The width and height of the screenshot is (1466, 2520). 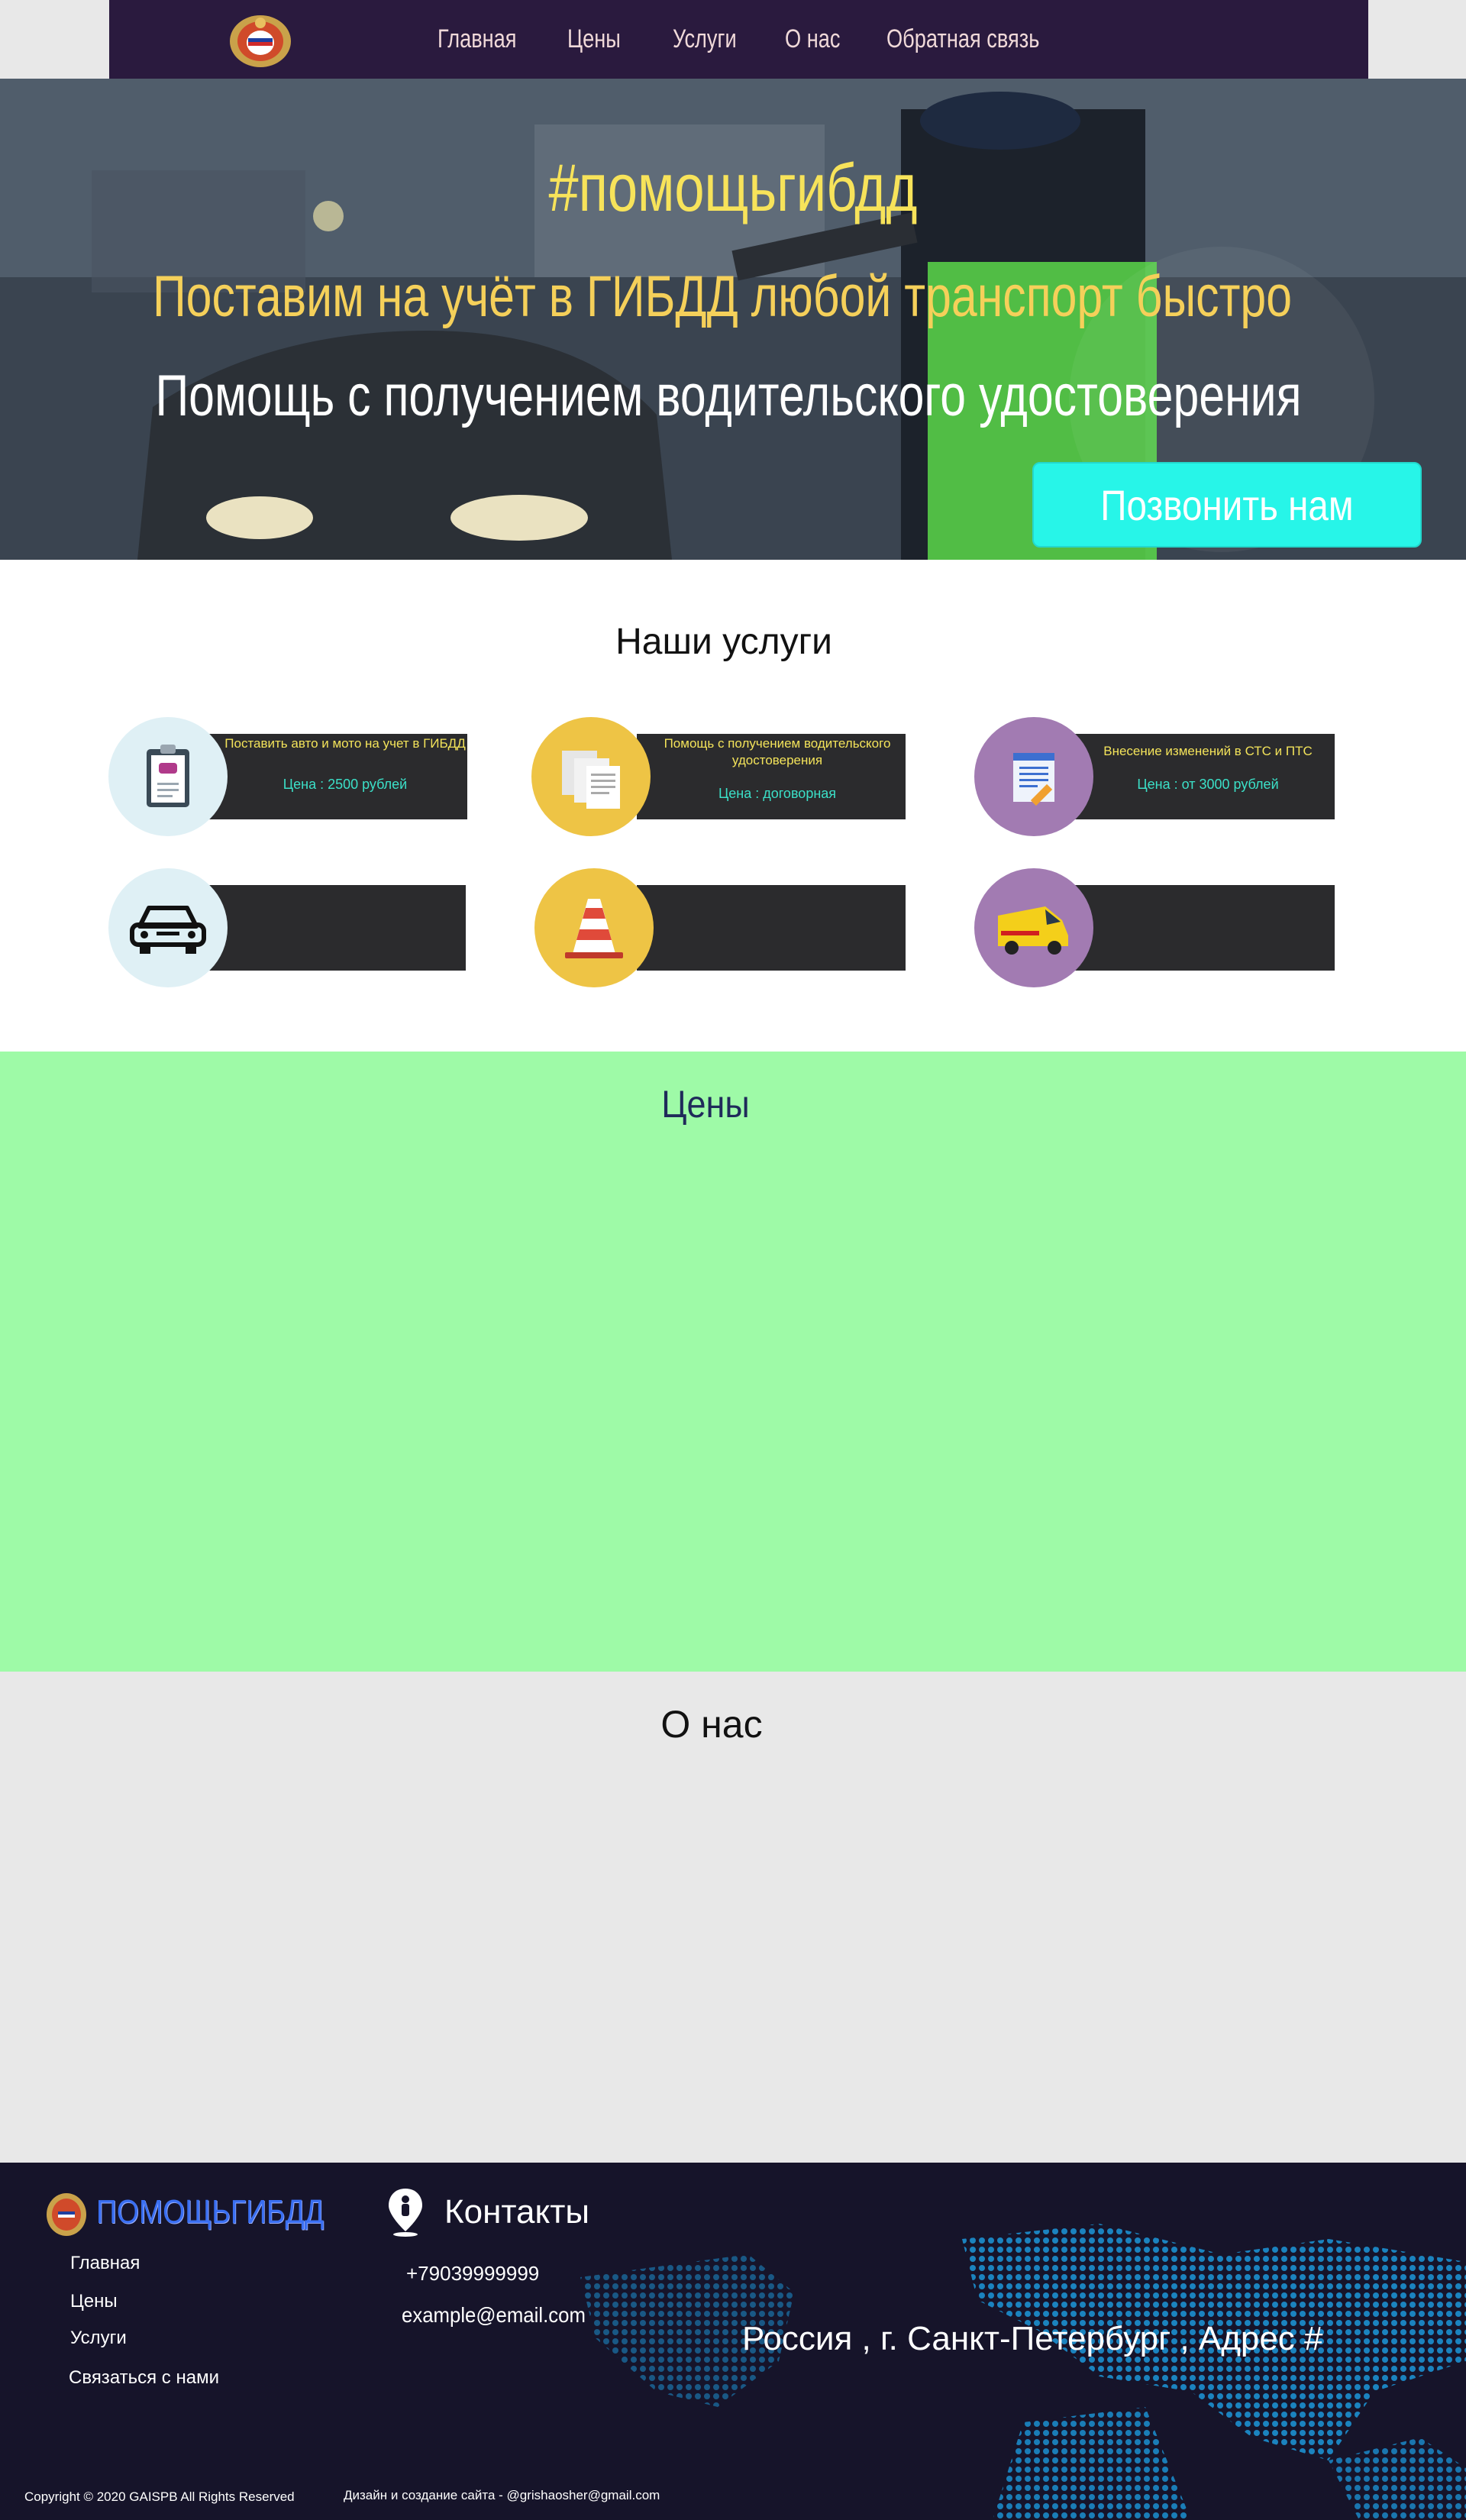 What do you see at coordinates (739, 39) in the screenshot?
I see `top-navbar: Главная Цены Услуги О нас Обратная связь` at bounding box center [739, 39].